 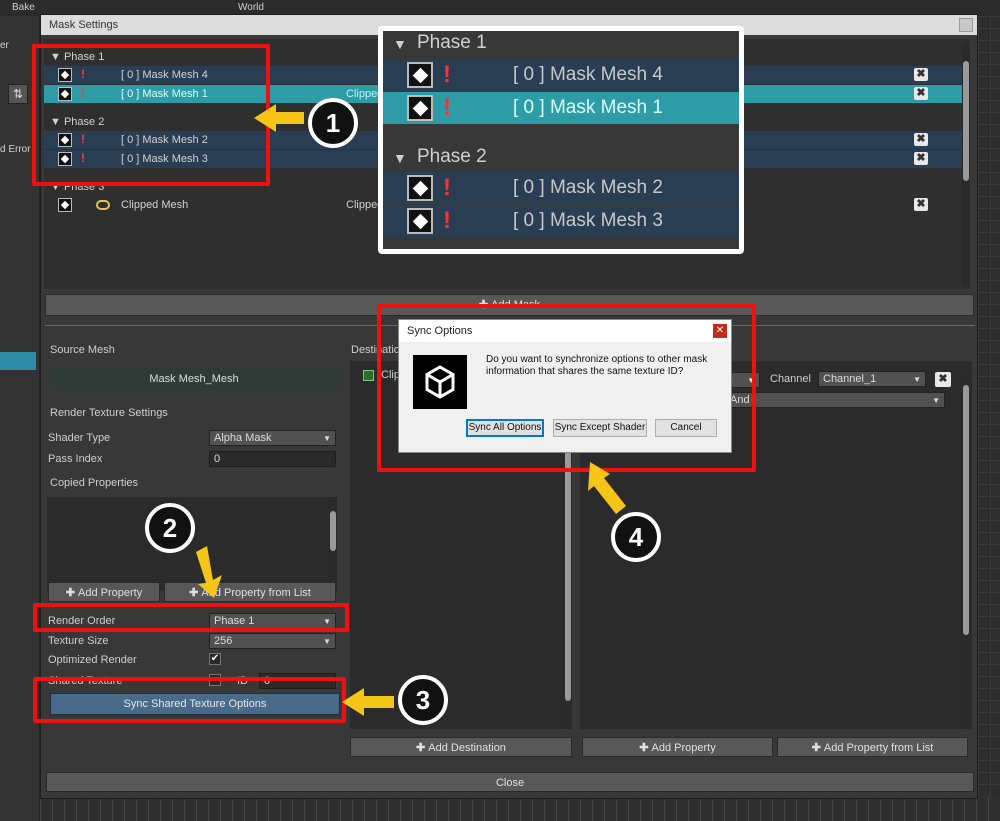 I want to click on step-badge-1: 1, so click(x=333, y=123).